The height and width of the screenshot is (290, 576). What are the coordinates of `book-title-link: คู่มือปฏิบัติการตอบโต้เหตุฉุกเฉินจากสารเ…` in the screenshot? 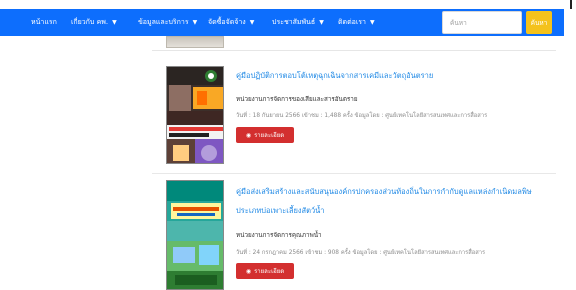 It's located at (395, 75).